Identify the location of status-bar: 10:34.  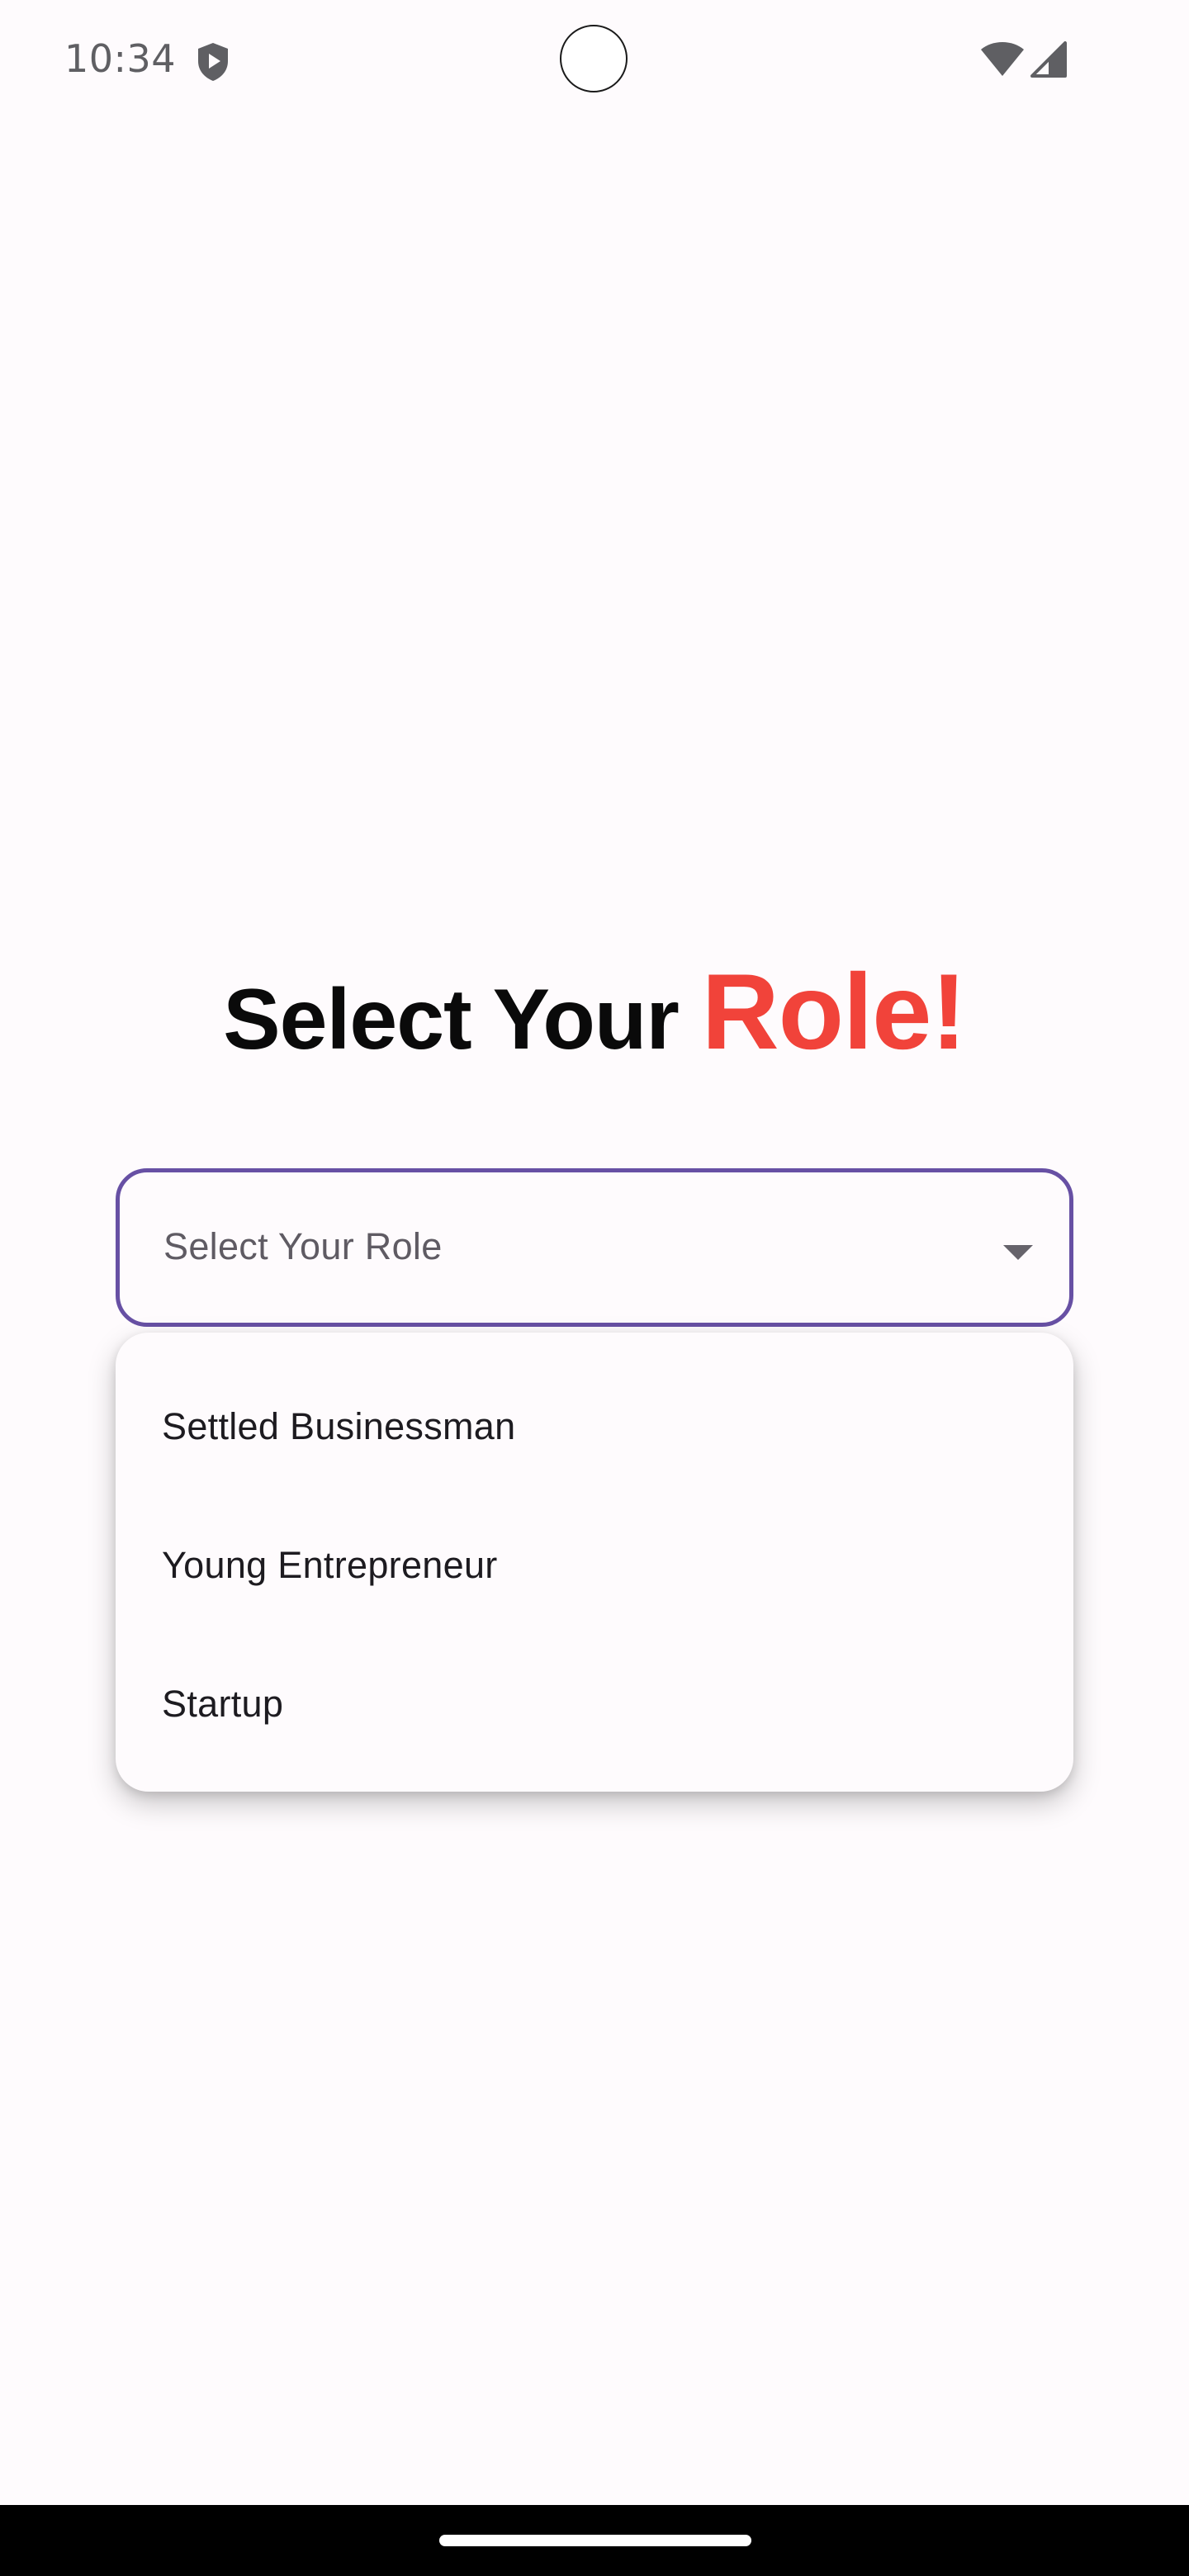
(594, 62).